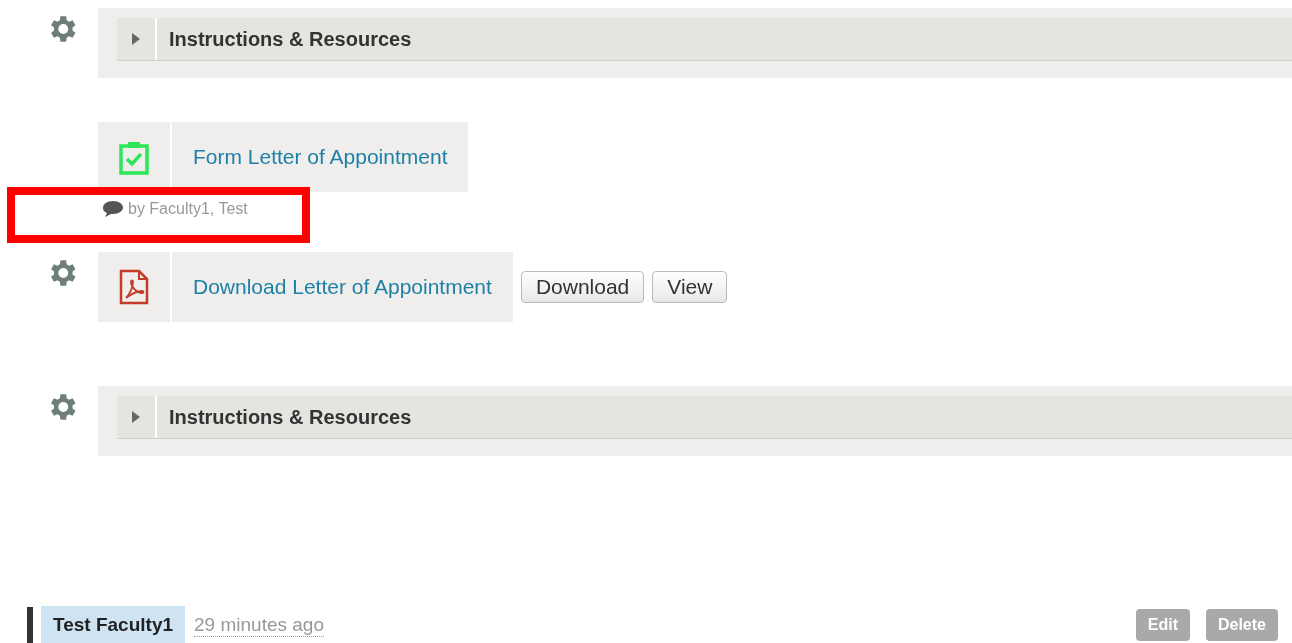 The width and height of the screenshot is (1292, 643). Describe the element at coordinates (320, 157) in the screenshot. I see `item-link: Form Letter of Appointment` at that location.